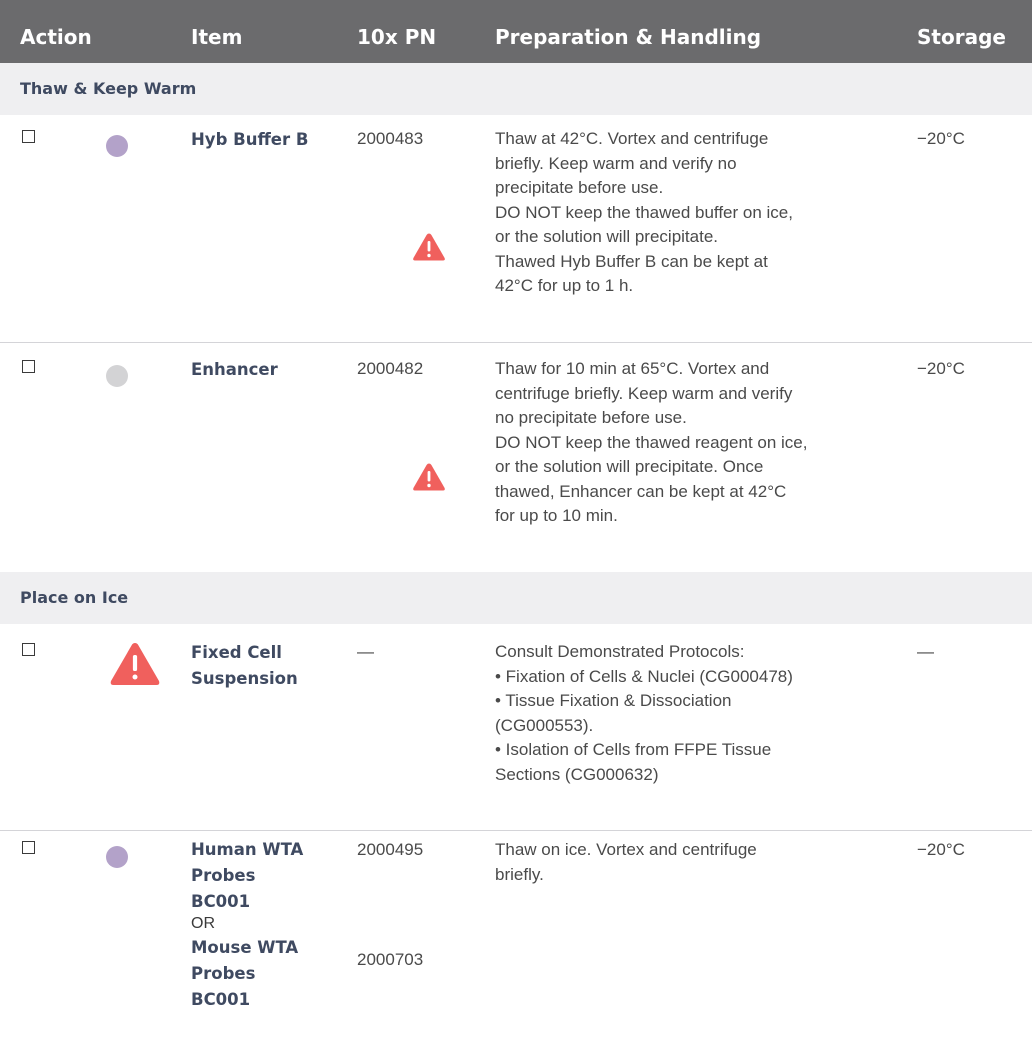 The height and width of the screenshot is (1046, 1032). Describe the element at coordinates (28, 136) in the screenshot. I see `checkbox-hyb-buffer-b` at that location.